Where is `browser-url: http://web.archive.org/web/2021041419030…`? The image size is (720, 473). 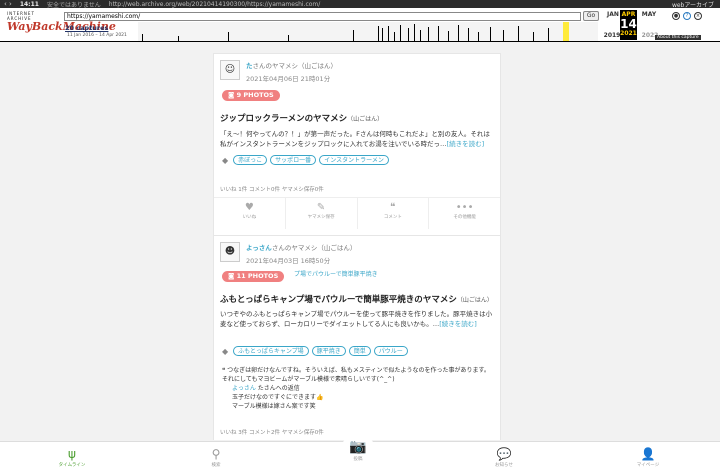
browser-url: http://web.archive.org/web/2021041419030… is located at coordinates (215, 4).